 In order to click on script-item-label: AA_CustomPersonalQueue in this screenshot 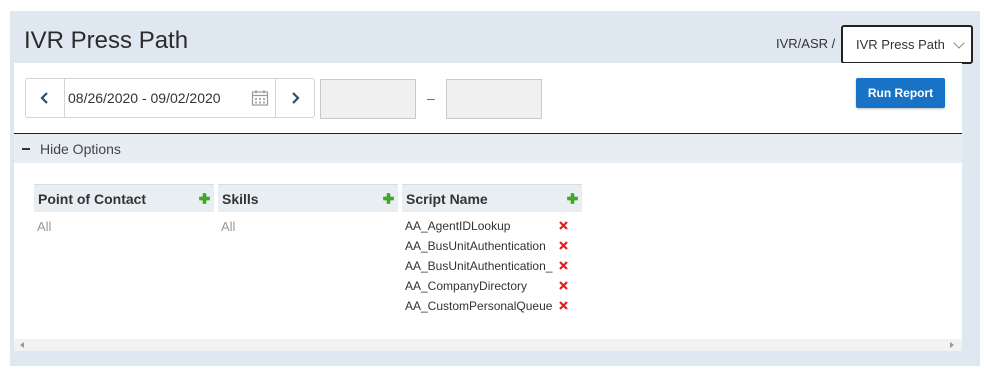, I will do `click(479, 306)`.